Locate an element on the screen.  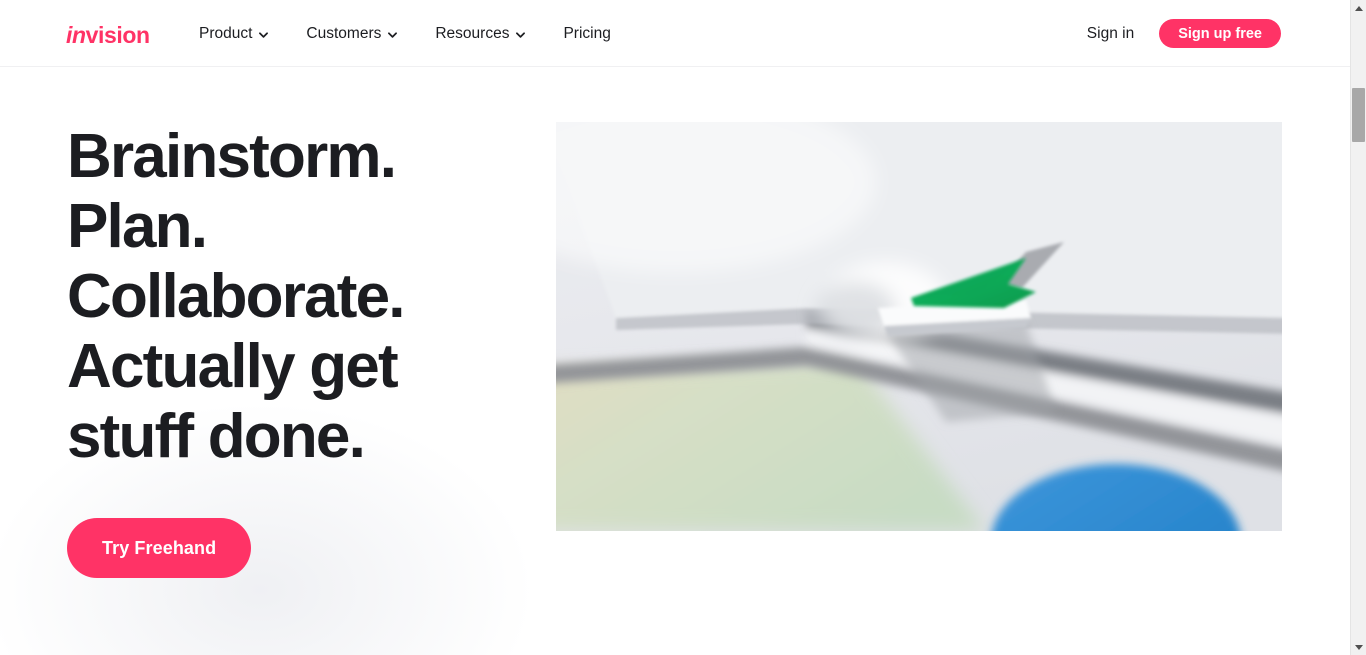
scroll-up-arrow-glyph is located at coordinates (1358, 8).